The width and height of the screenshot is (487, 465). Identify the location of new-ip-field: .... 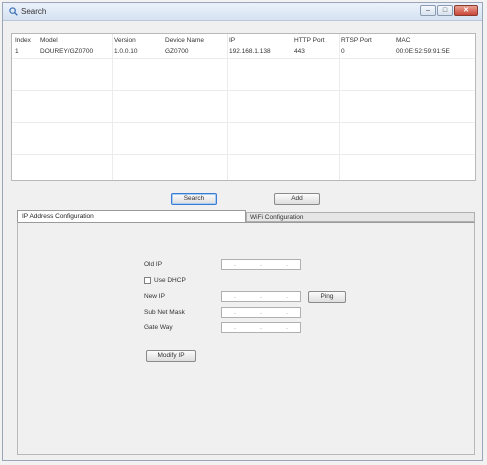
(261, 296).